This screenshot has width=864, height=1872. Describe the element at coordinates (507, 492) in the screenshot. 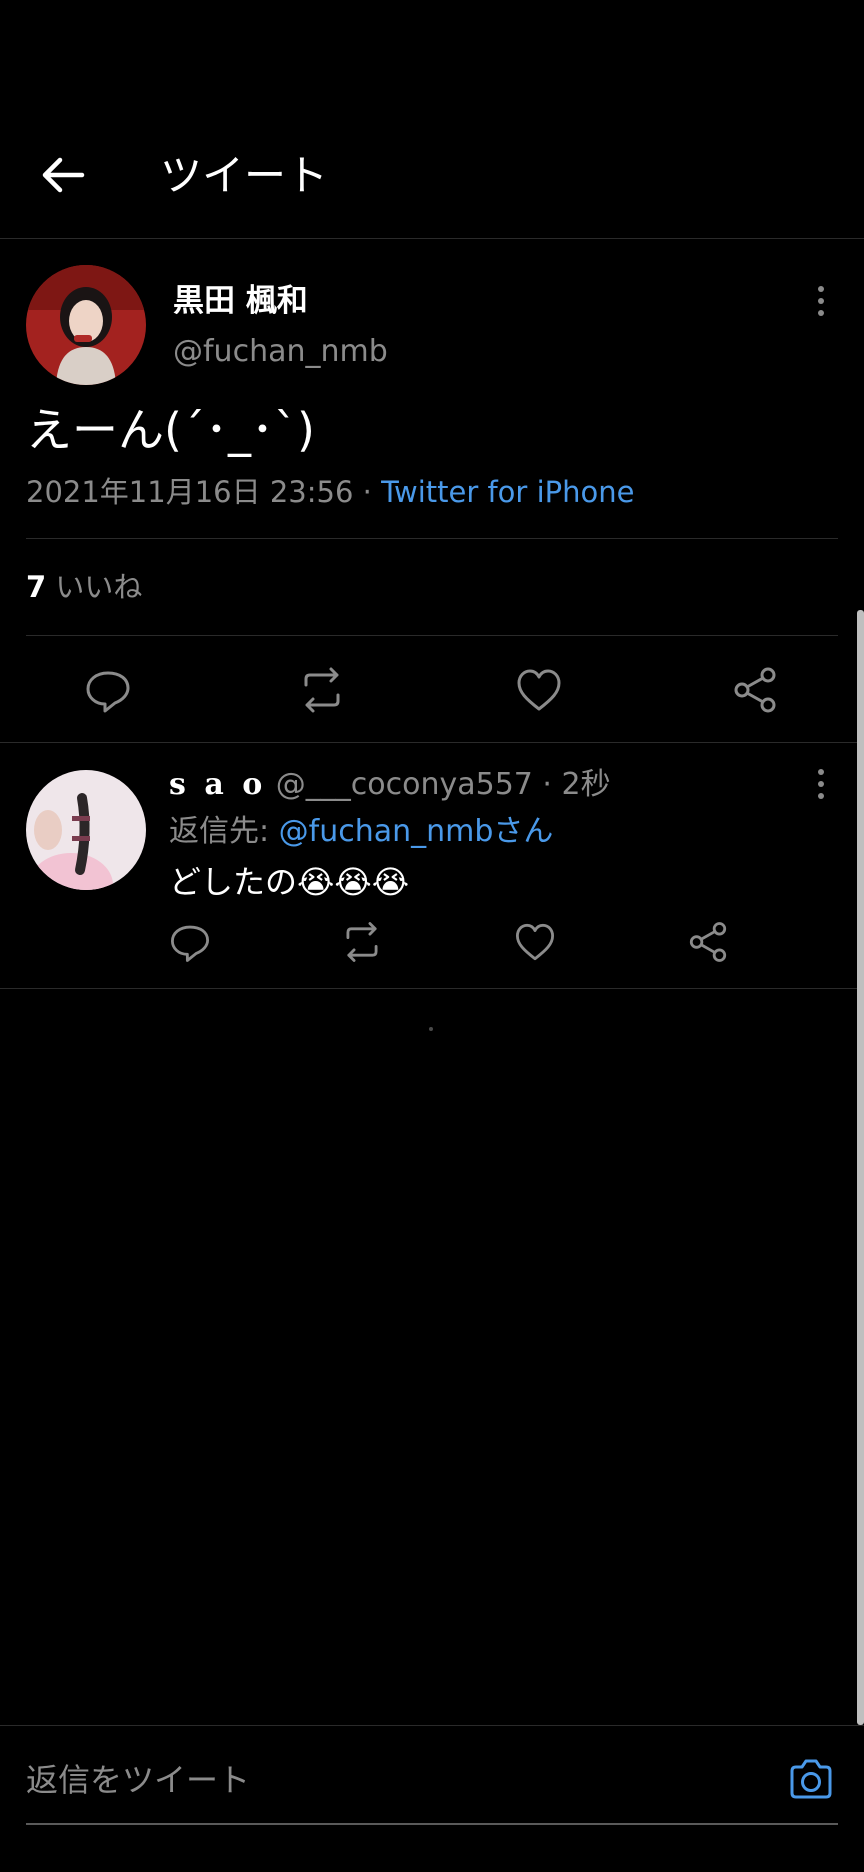

I see `tweet-source-link: Twitter for iPhone` at that location.